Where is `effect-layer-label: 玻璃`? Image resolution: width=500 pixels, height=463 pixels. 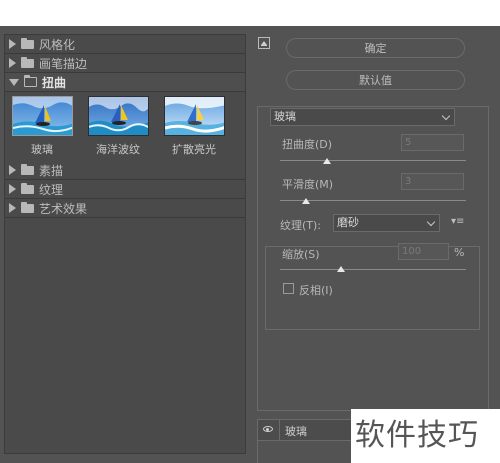
effect-layer-label: 玻璃 is located at coordinates (296, 431).